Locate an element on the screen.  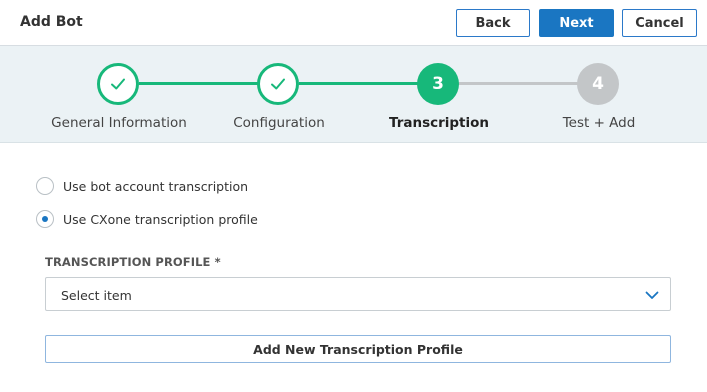
radio-bot-account-transcription: Use bot account transcription is located at coordinates (142, 186).